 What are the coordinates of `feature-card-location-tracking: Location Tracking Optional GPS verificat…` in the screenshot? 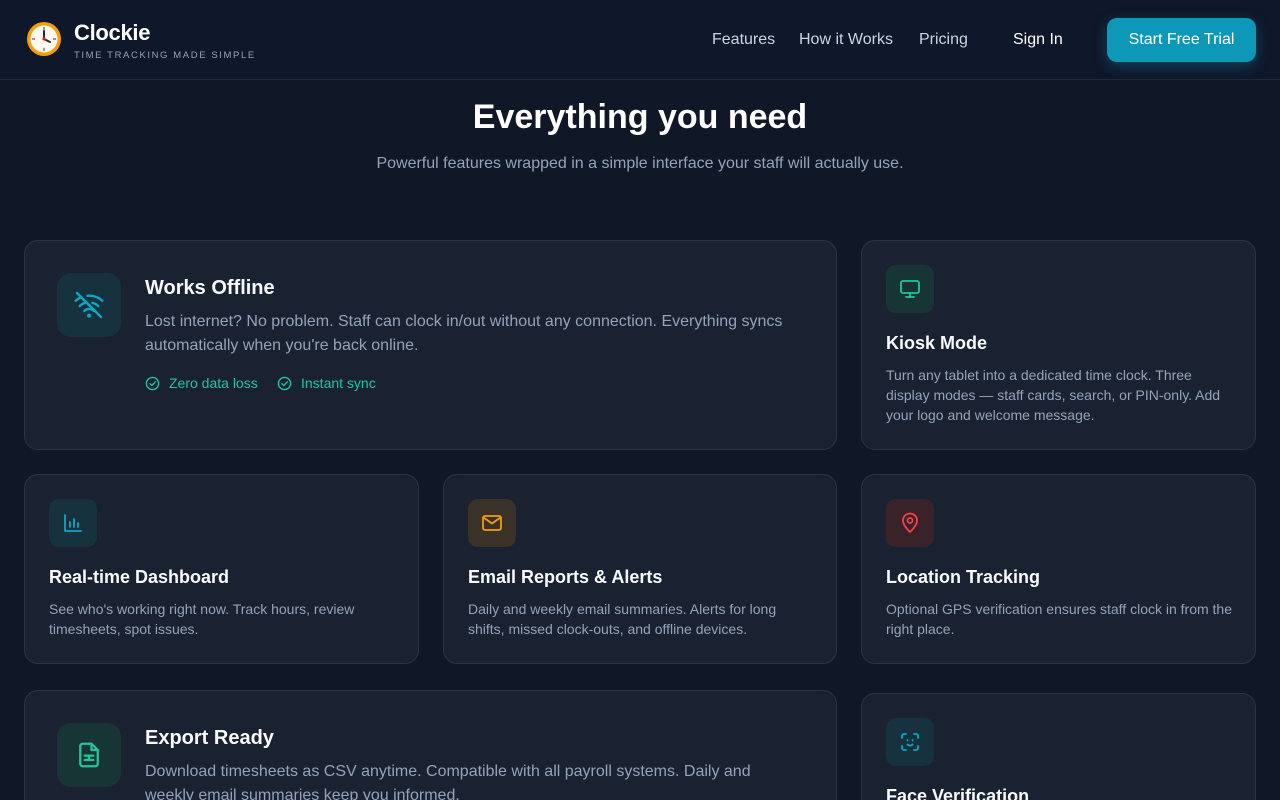 It's located at (1058, 569).